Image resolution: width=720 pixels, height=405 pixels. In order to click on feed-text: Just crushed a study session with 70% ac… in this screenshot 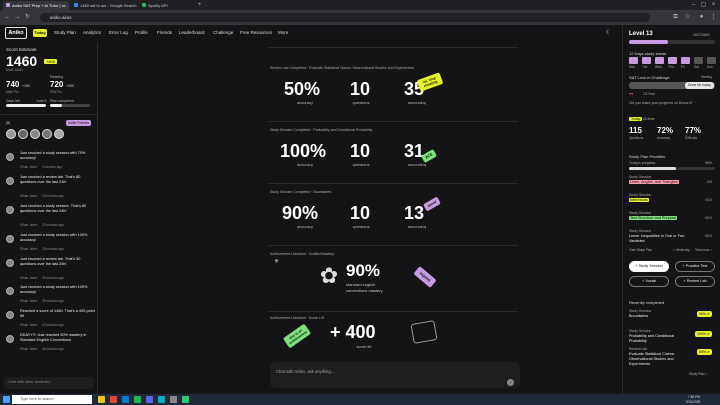, I will do `click(53, 155)`.